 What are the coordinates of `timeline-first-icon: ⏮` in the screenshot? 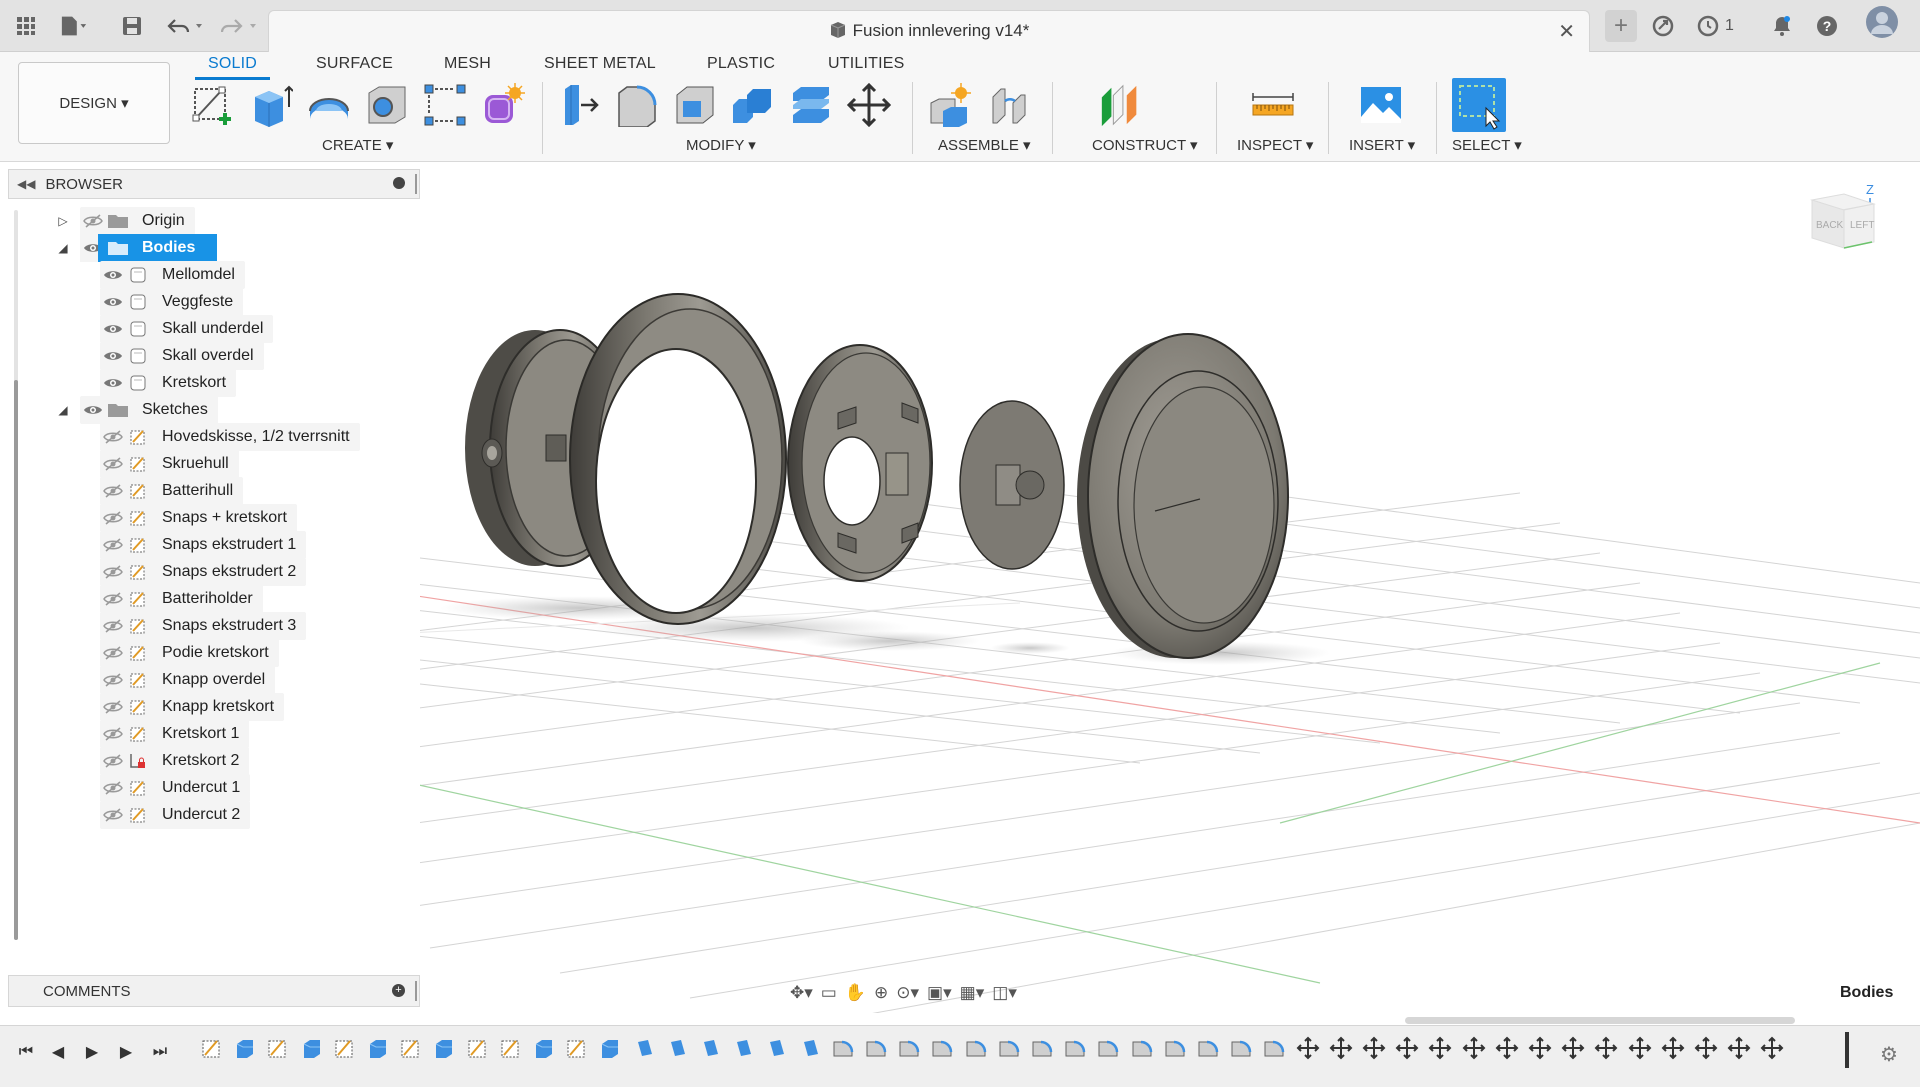 It's located at (26, 1052).